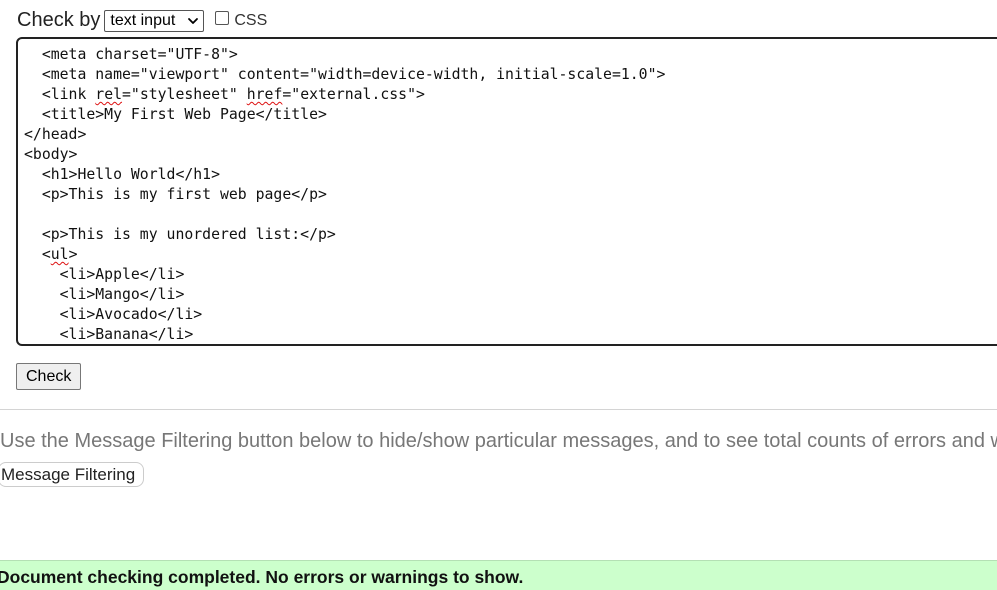 Image resolution: width=997 pixels, height=590 pixels. What do you see at coordinates (510, 195) in the screenshot?
I see `code-line: <p>This is my first web page</p>` at bounding box center [510, 195].